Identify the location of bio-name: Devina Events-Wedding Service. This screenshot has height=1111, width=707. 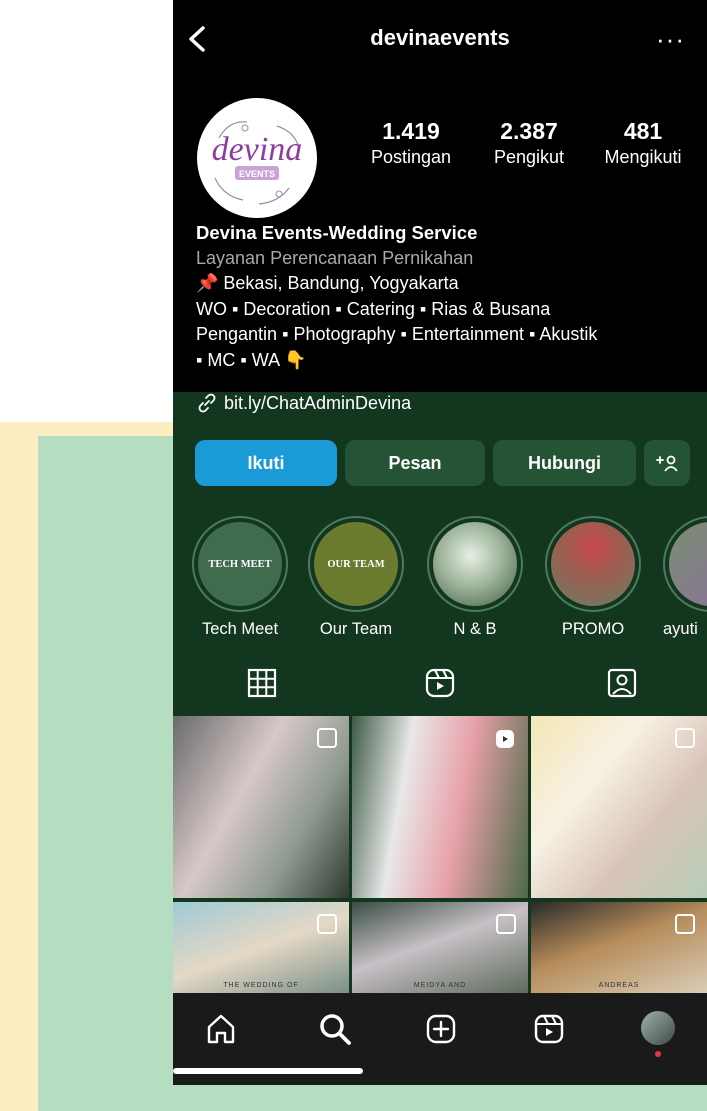
(337, 232).